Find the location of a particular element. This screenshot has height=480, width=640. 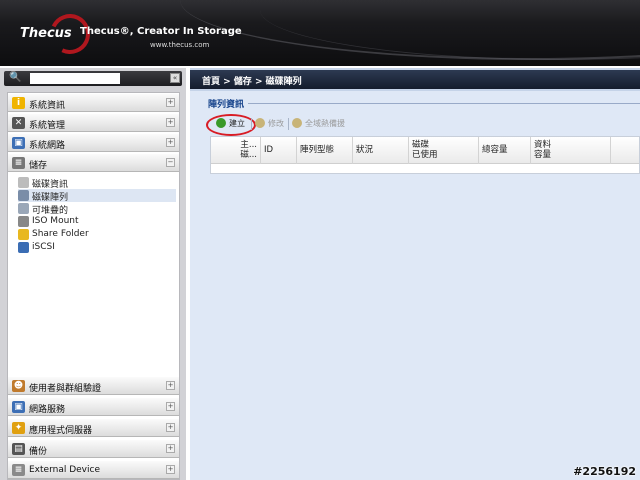

sidebar-subitem-iscsi: iSCSI is located at coordinates (97, 247).